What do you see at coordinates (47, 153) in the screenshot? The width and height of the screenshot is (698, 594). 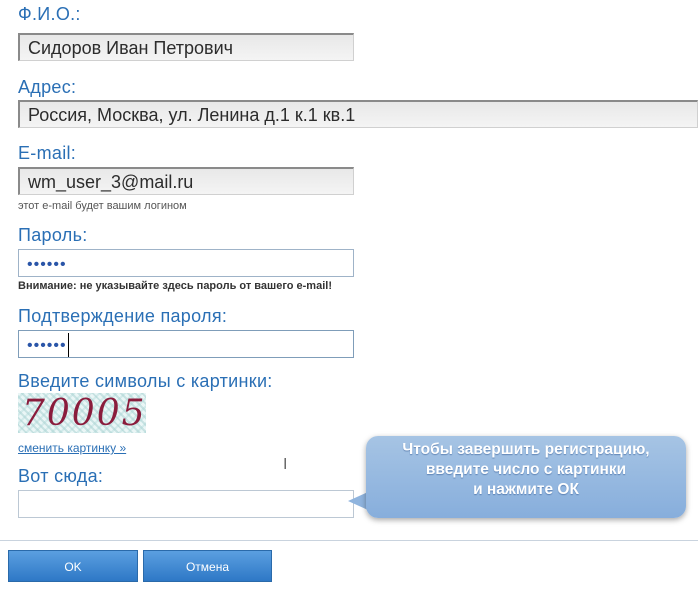 I see `email-label: E-mail:` at bounding box center [47, 153].